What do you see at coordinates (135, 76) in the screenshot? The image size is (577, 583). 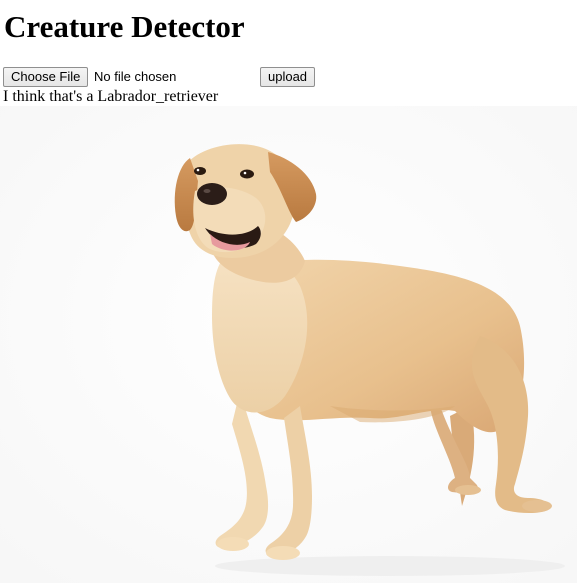 I see `file-status-text: No file chosen` at bounding box center [135, 76].